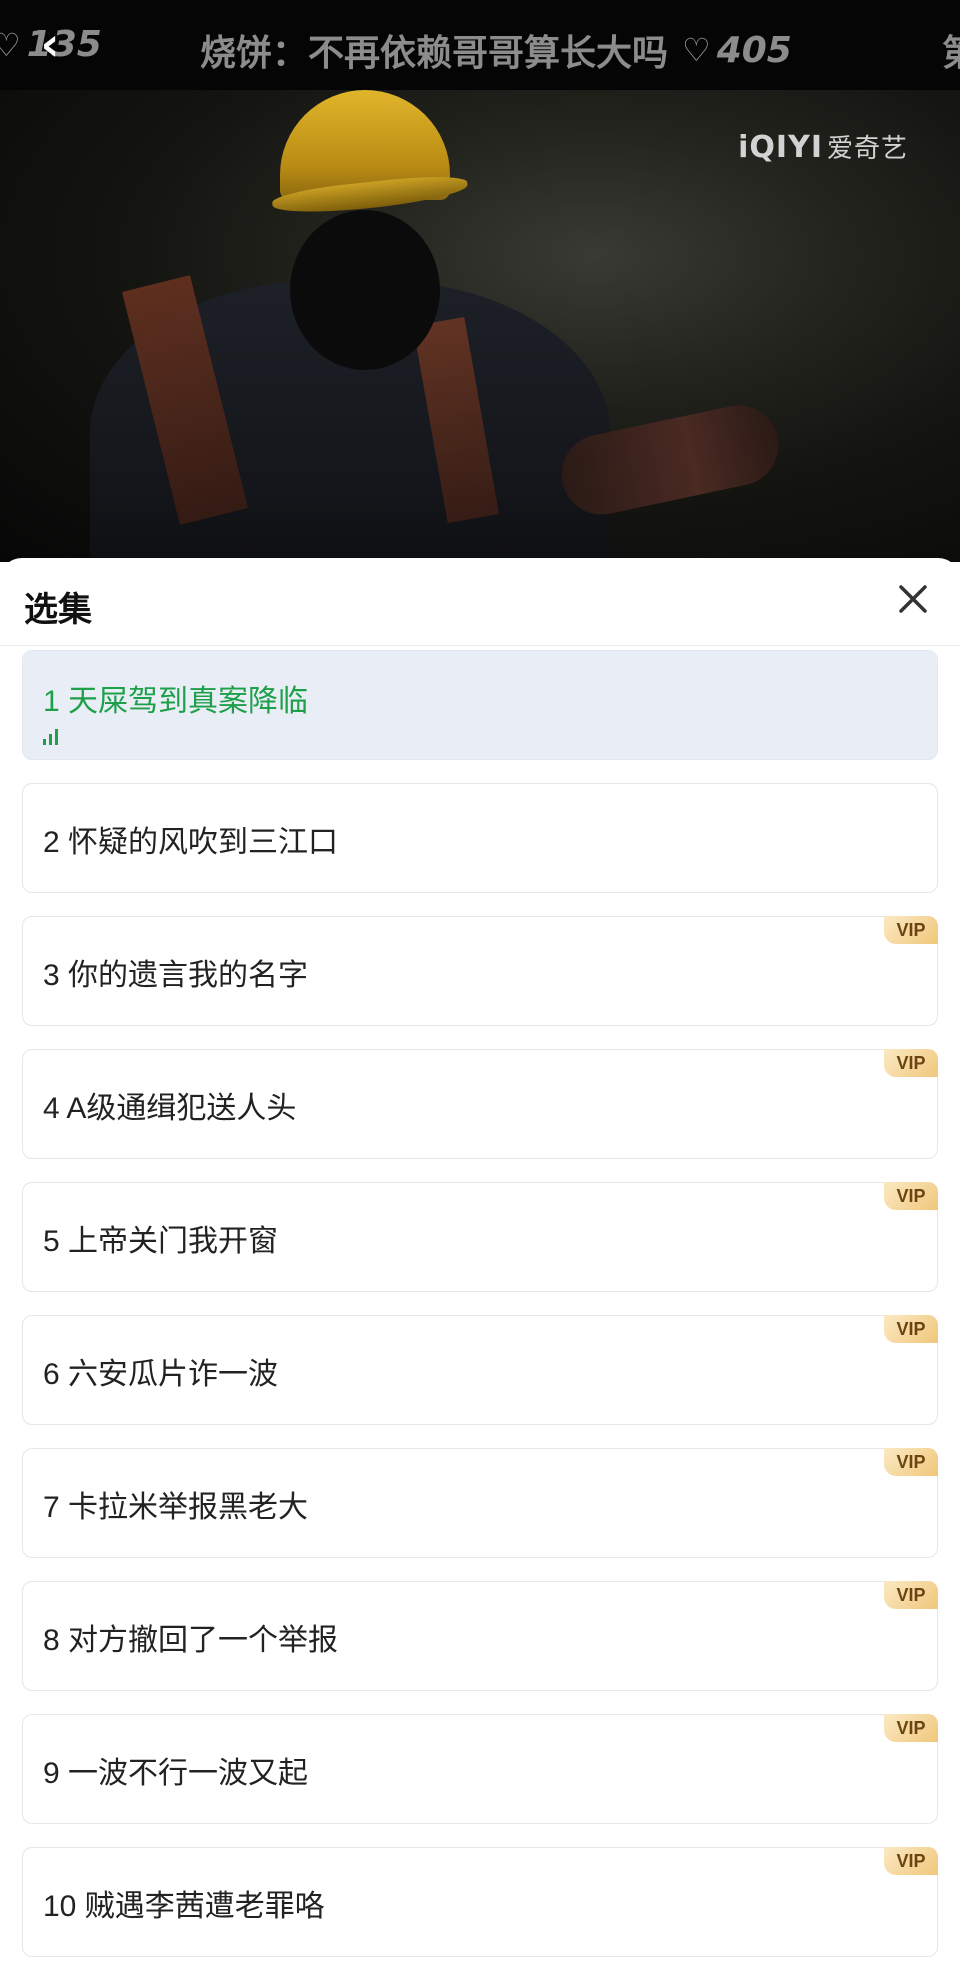 The width and height of the screenshot is (960, 1980). I want to click on episode-item: 9 一波不行一波又起 VIP, so click(480, 1769).